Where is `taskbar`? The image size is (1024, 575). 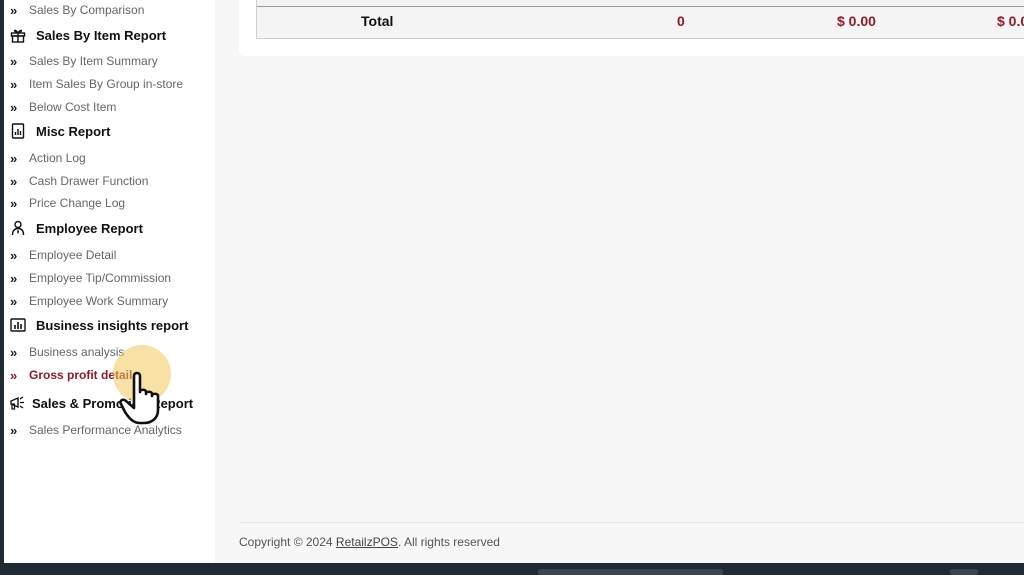
taskbar is located at coordinates (512, 569).